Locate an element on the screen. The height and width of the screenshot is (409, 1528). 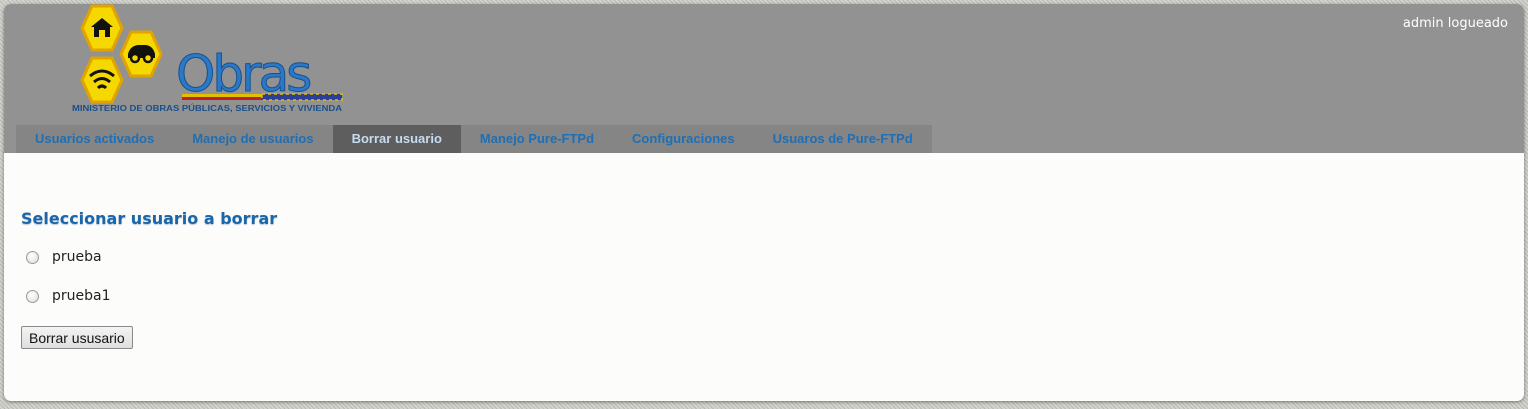
user-option-prueba1: prueba1 is located at coordinates (66, 296).